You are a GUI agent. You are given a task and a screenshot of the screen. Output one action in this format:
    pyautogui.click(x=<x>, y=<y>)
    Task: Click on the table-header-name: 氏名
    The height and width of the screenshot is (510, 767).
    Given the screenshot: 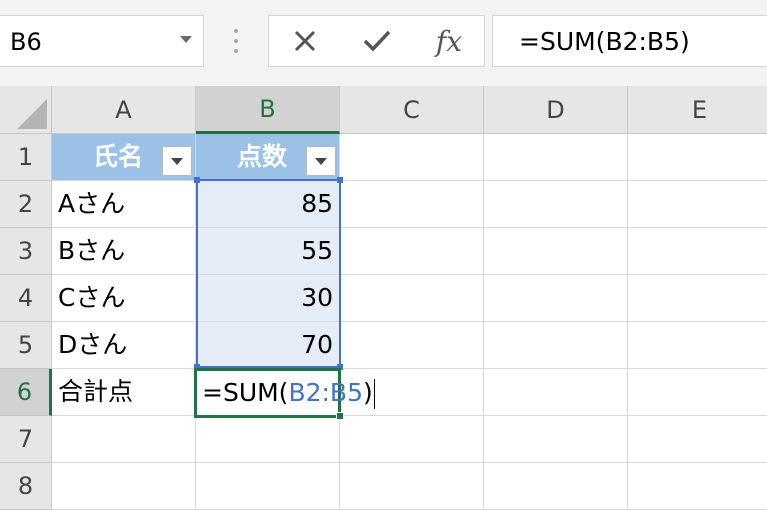 What is the action you would take?
    pyautogui.click(x=124, y=157)
    